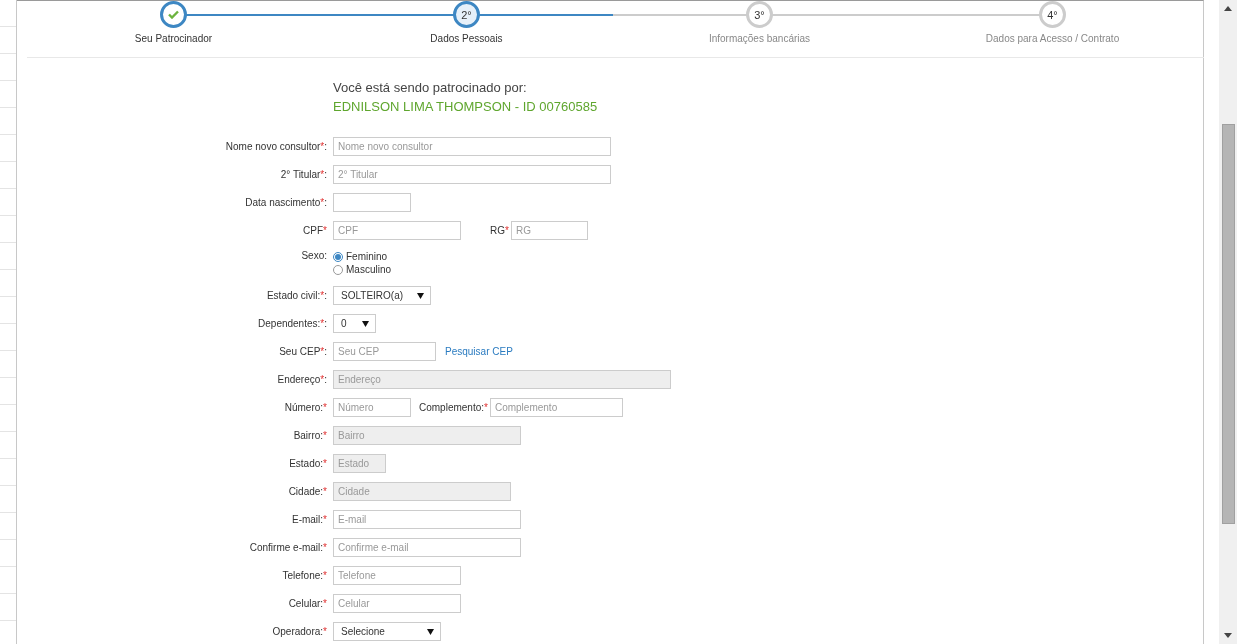  Describe the element at coordinates (384, 351) in the screenshot. I see `input-field: Seu CEP` at that location.